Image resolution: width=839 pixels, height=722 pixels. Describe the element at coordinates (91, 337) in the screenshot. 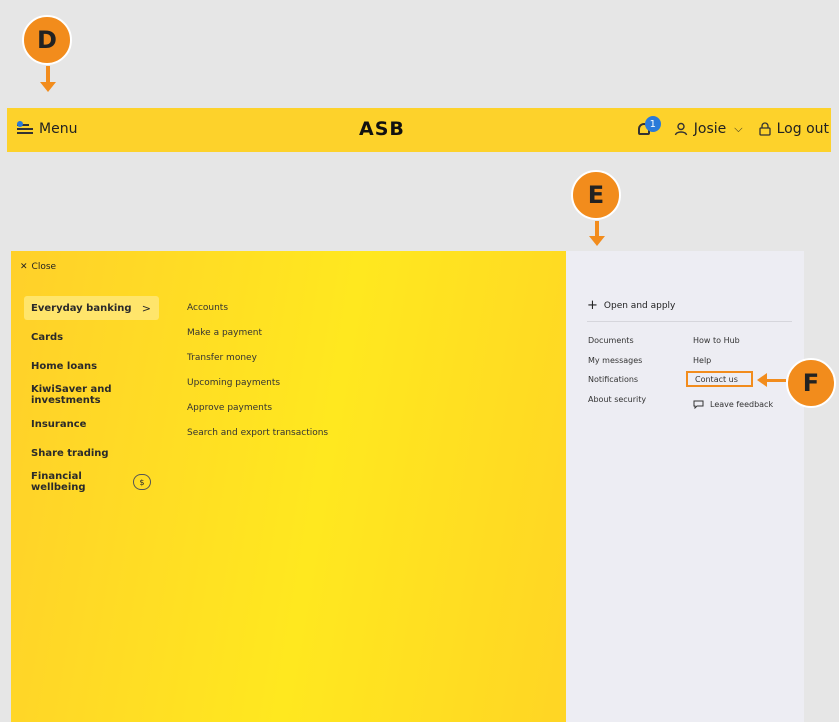

I see `category-cards: Cards` at that location.